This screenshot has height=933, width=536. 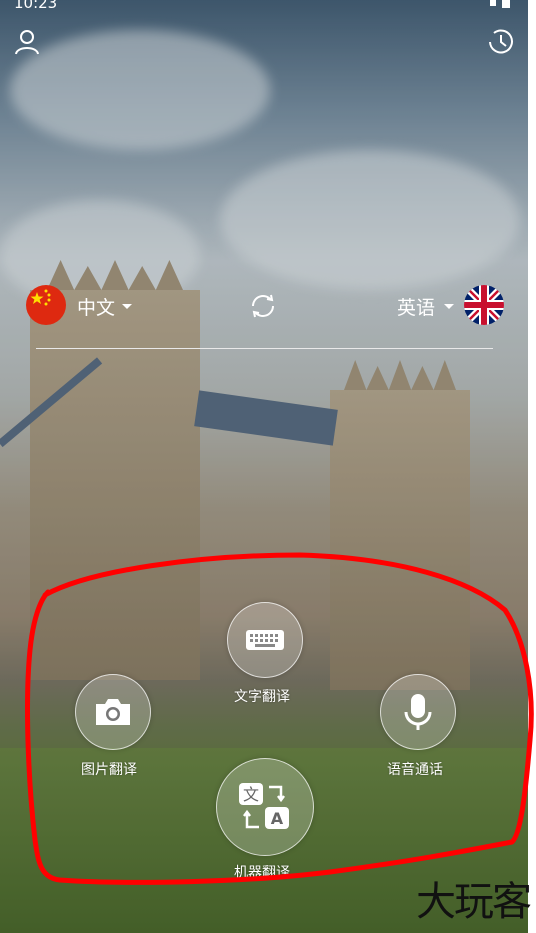 What do you see at coordinates (109, 770) in the screenshot?
I see `photo-translate-label: 图片翻译` at bounding box center [109, 770].